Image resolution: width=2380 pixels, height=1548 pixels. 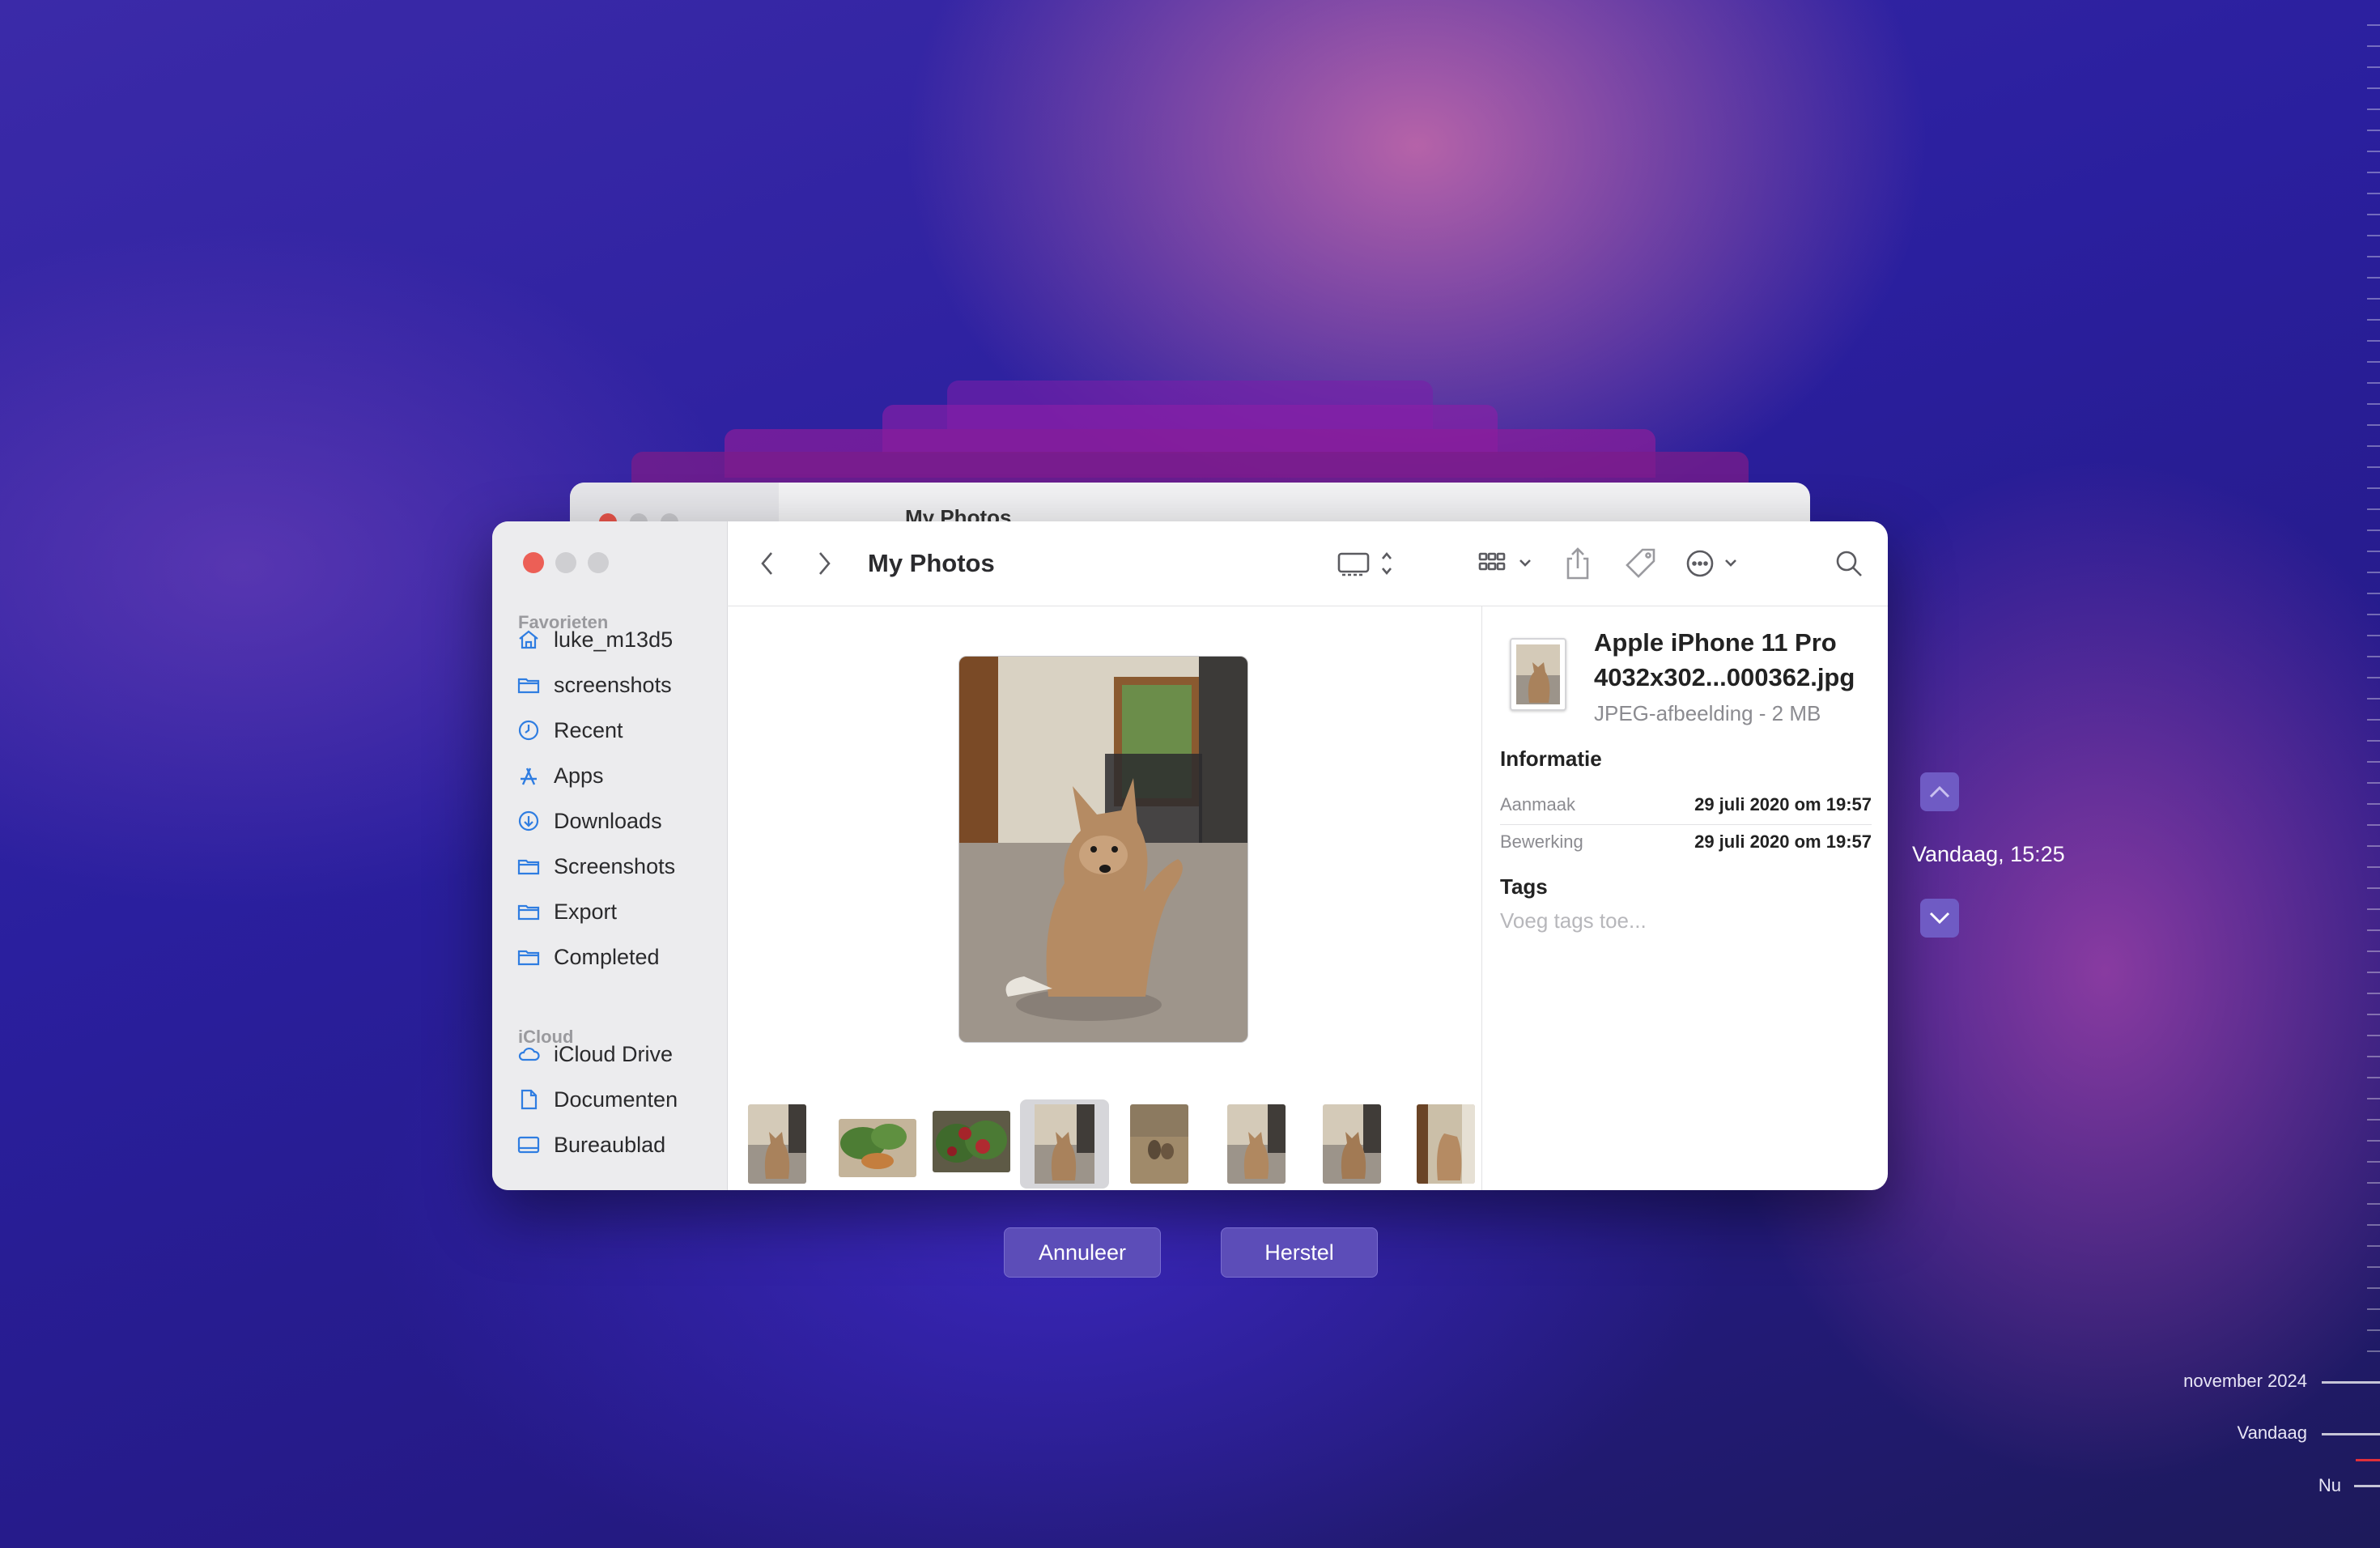 I want to click on chevron-up-icon, so click(x=1940, y=792).